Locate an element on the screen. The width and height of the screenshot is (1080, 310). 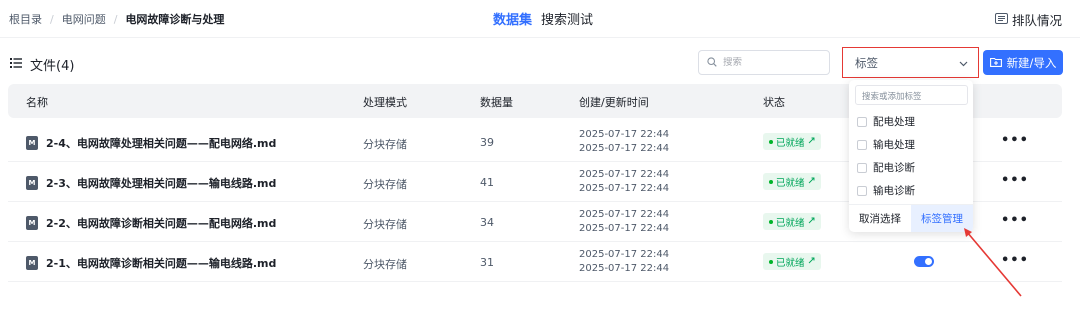
view-tabs: 数据集 搜索测试 is located at coordinates (543, 18).